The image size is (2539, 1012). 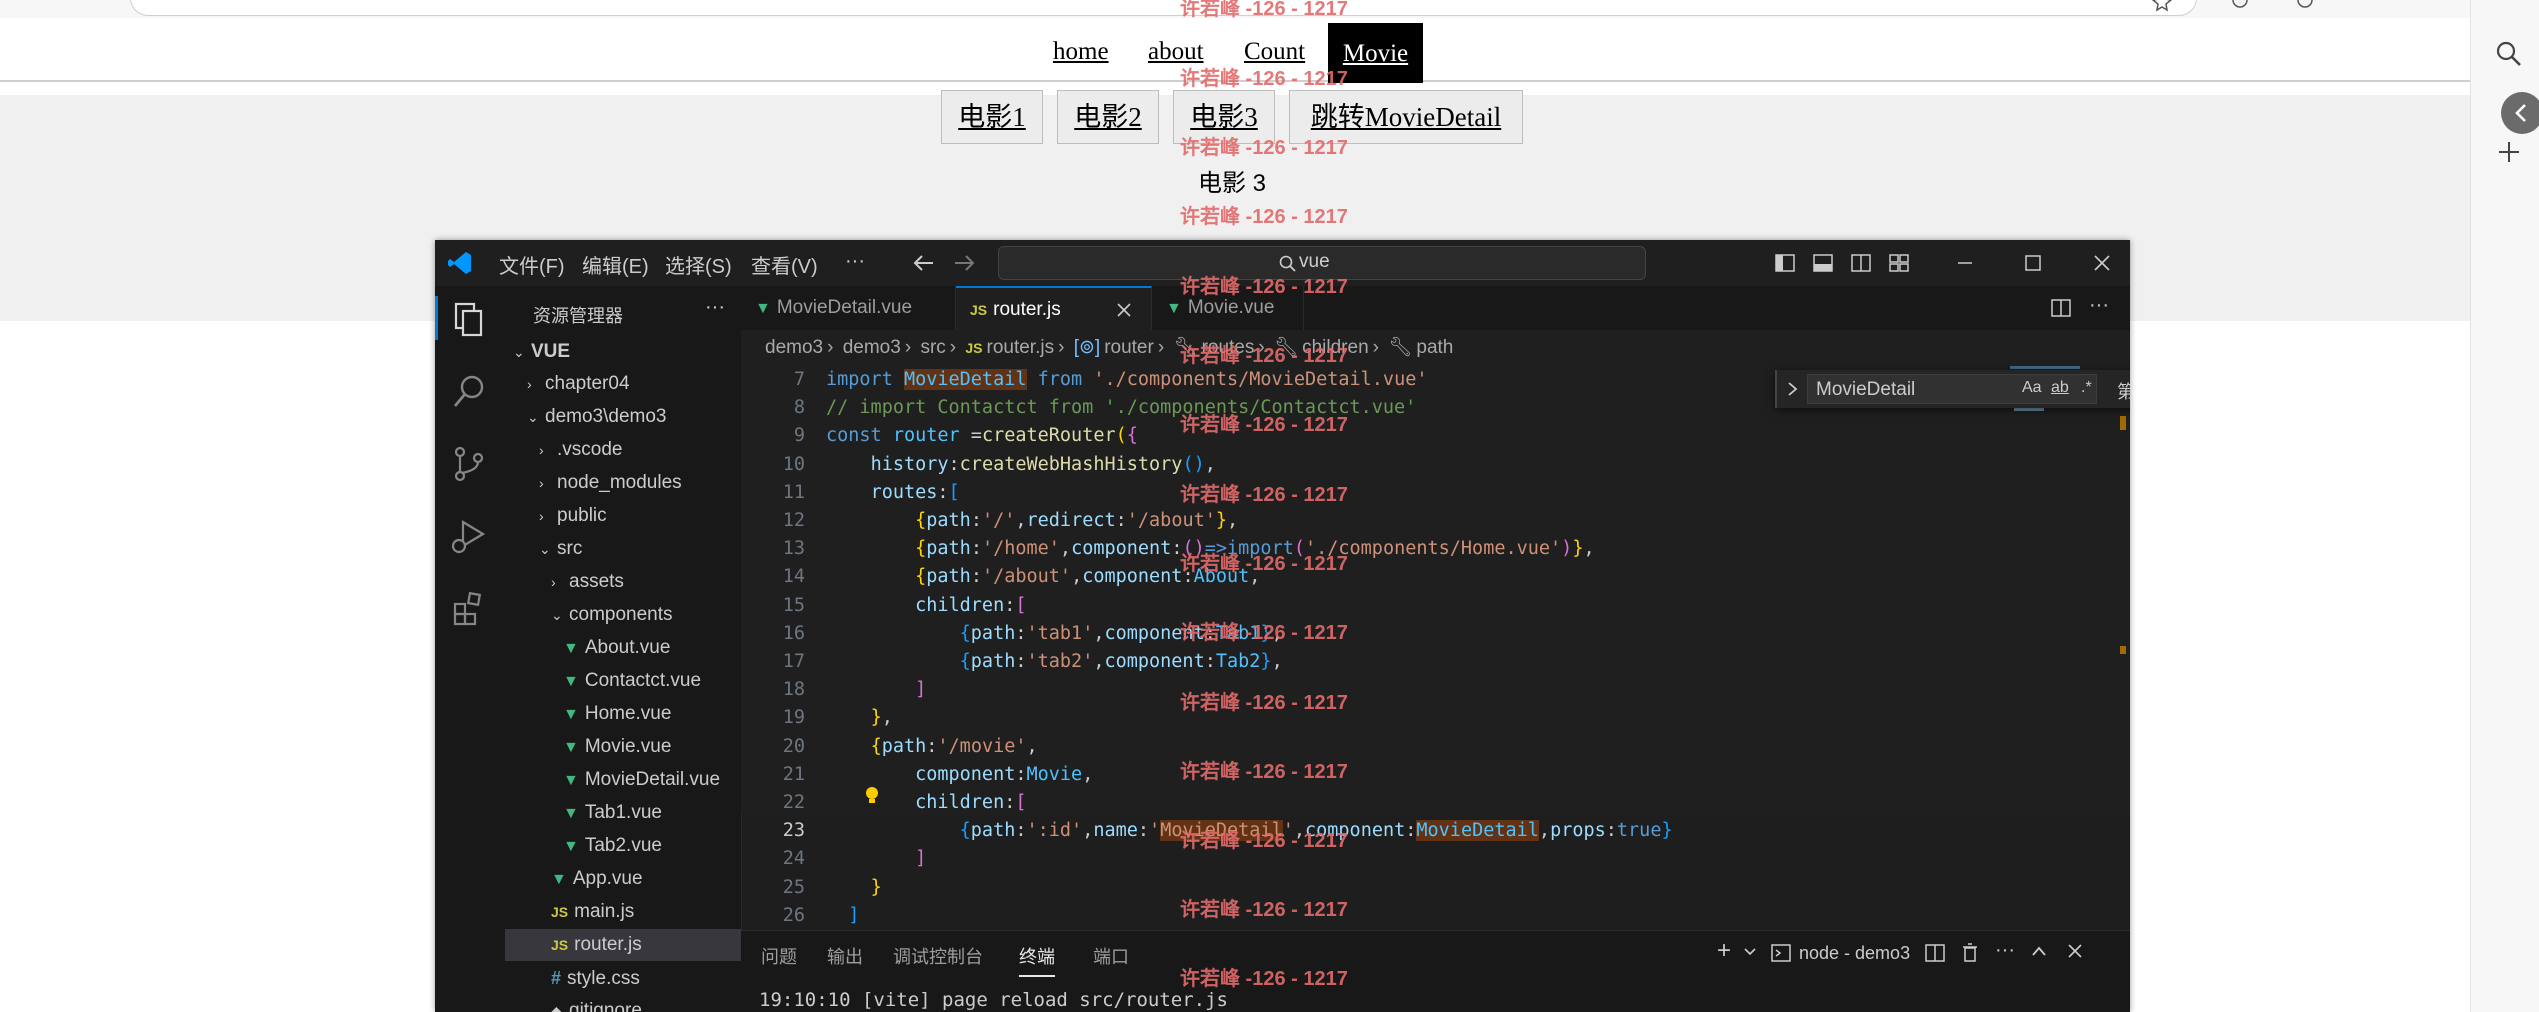 I want to click on tree-item-label: .vscode, so click(x=590, y=449).